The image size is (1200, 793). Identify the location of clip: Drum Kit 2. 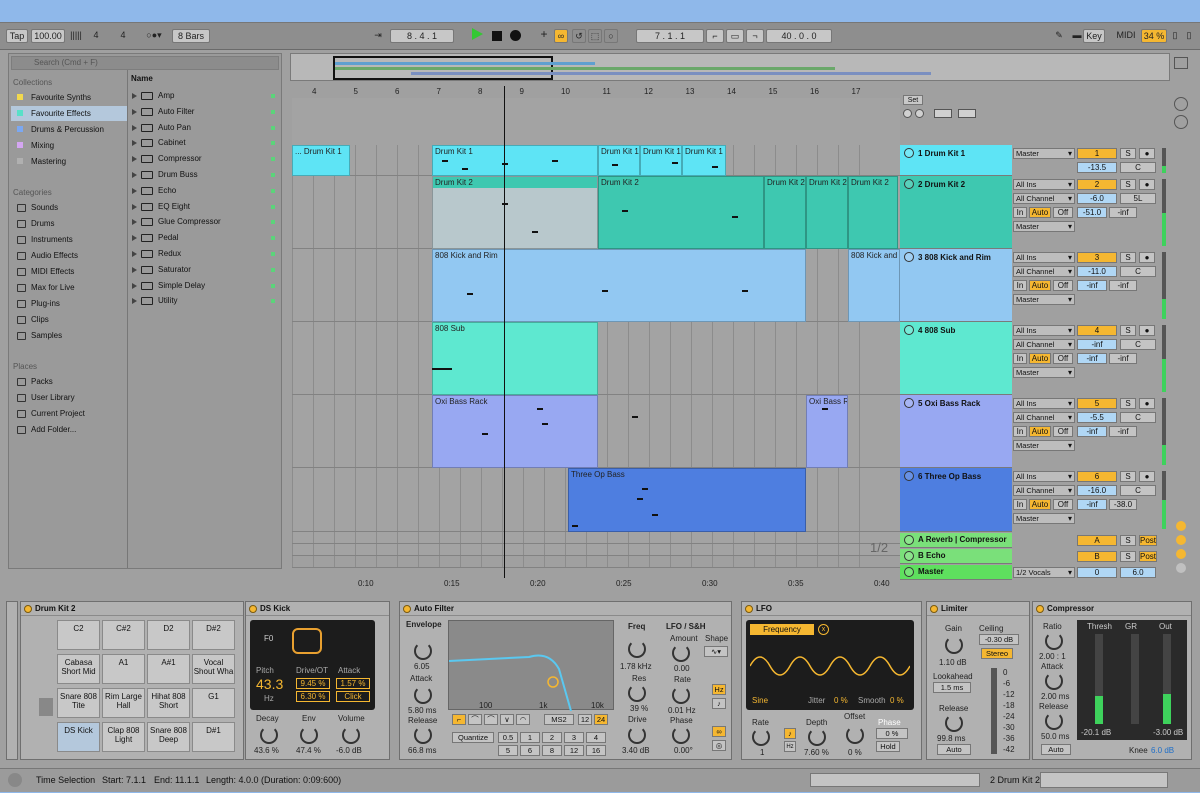
(785, 212).